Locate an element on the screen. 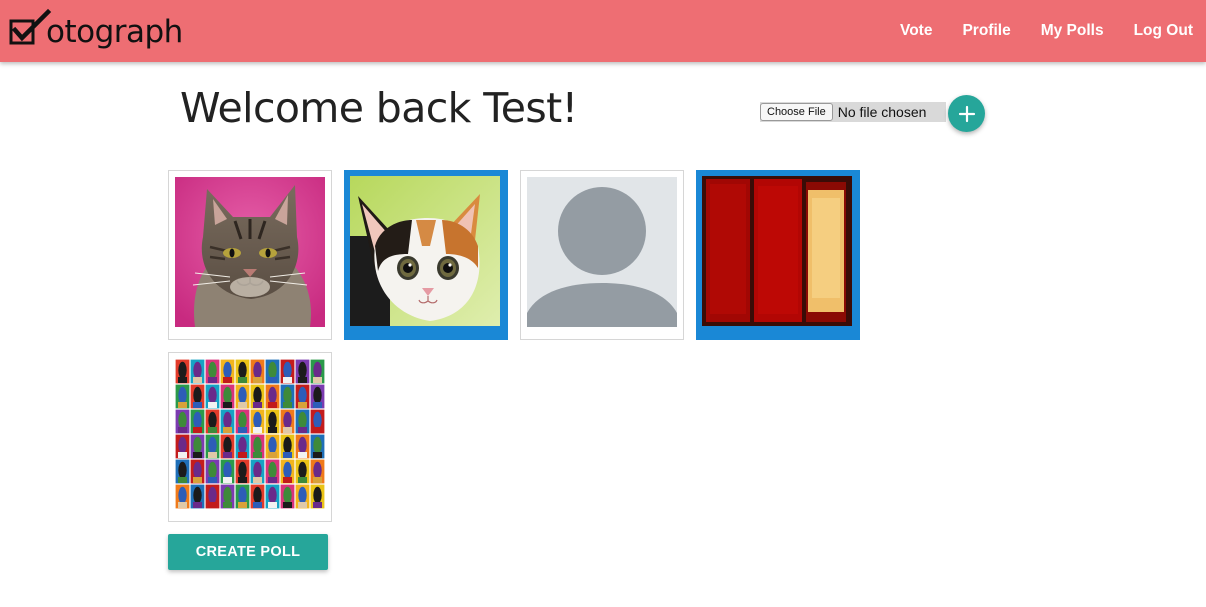  create-poll-button: CREATE POLL is located at coordinates (248, 552).